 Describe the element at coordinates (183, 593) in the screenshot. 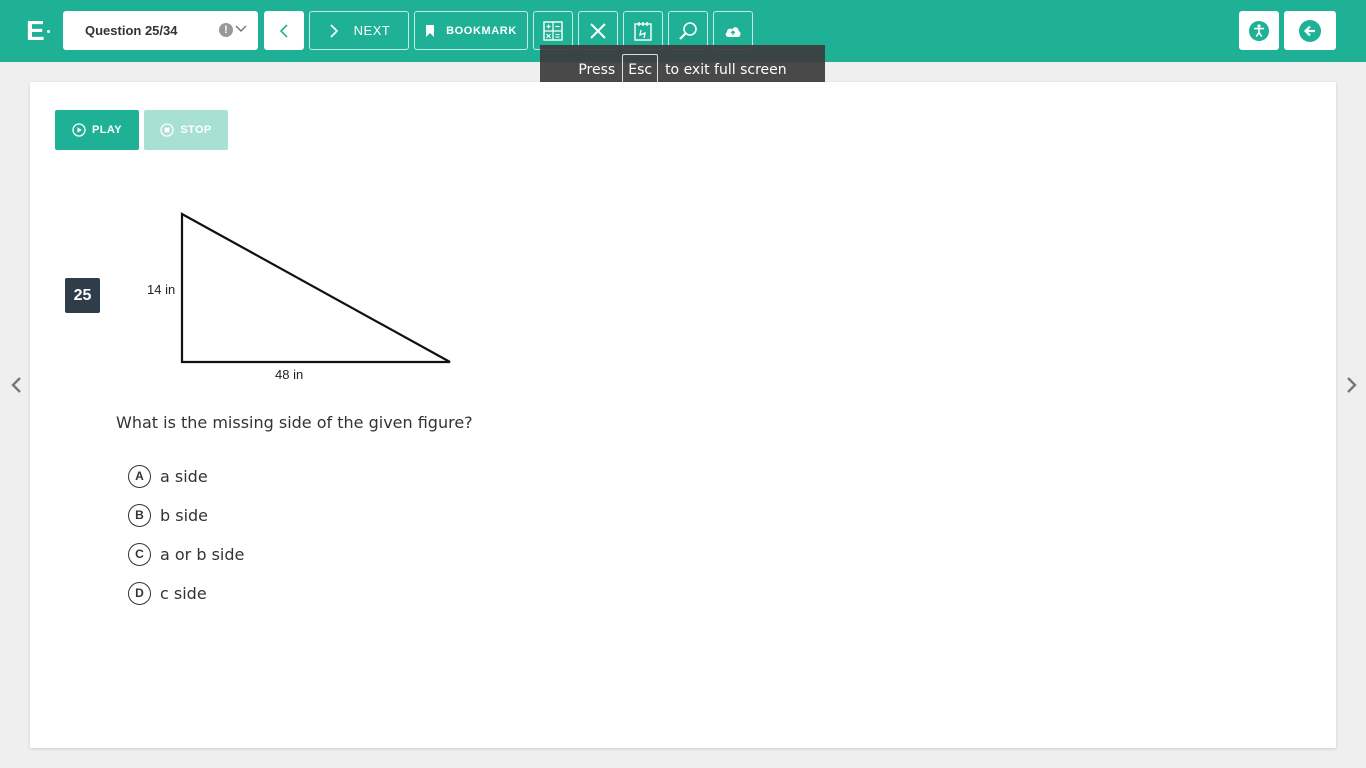

I see `choice-text: c side` at that location.